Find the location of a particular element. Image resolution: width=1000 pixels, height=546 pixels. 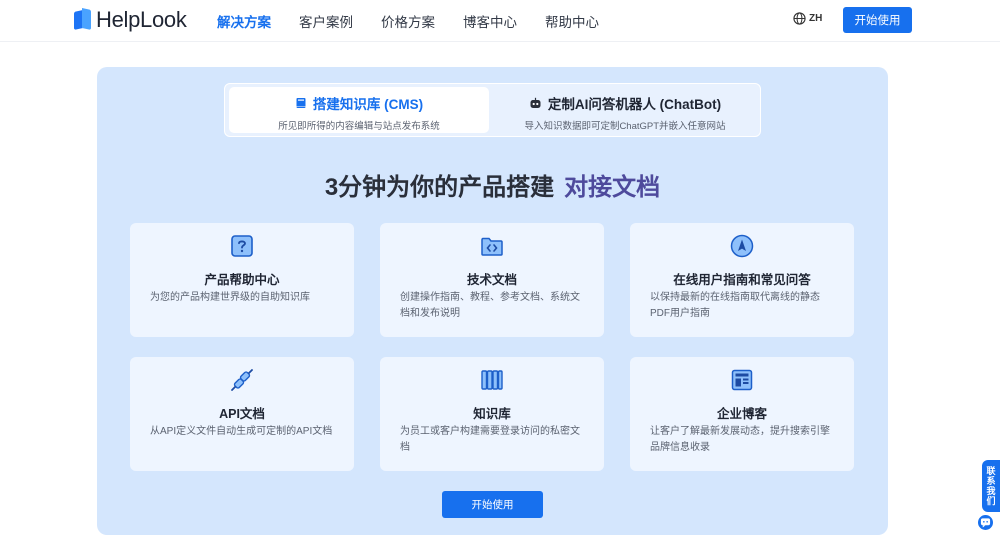

card-title: 产品帮助中心 is located at coordinates (242, 280).